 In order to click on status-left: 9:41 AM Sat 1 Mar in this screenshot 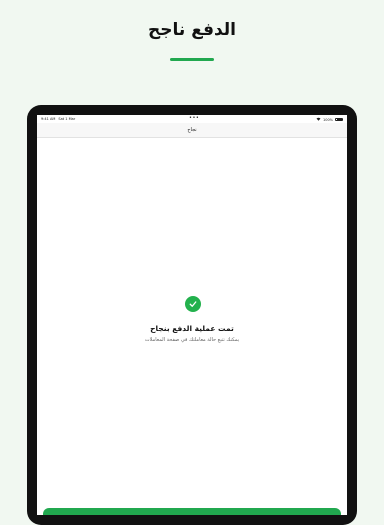, I will do `click(59, 119)`.